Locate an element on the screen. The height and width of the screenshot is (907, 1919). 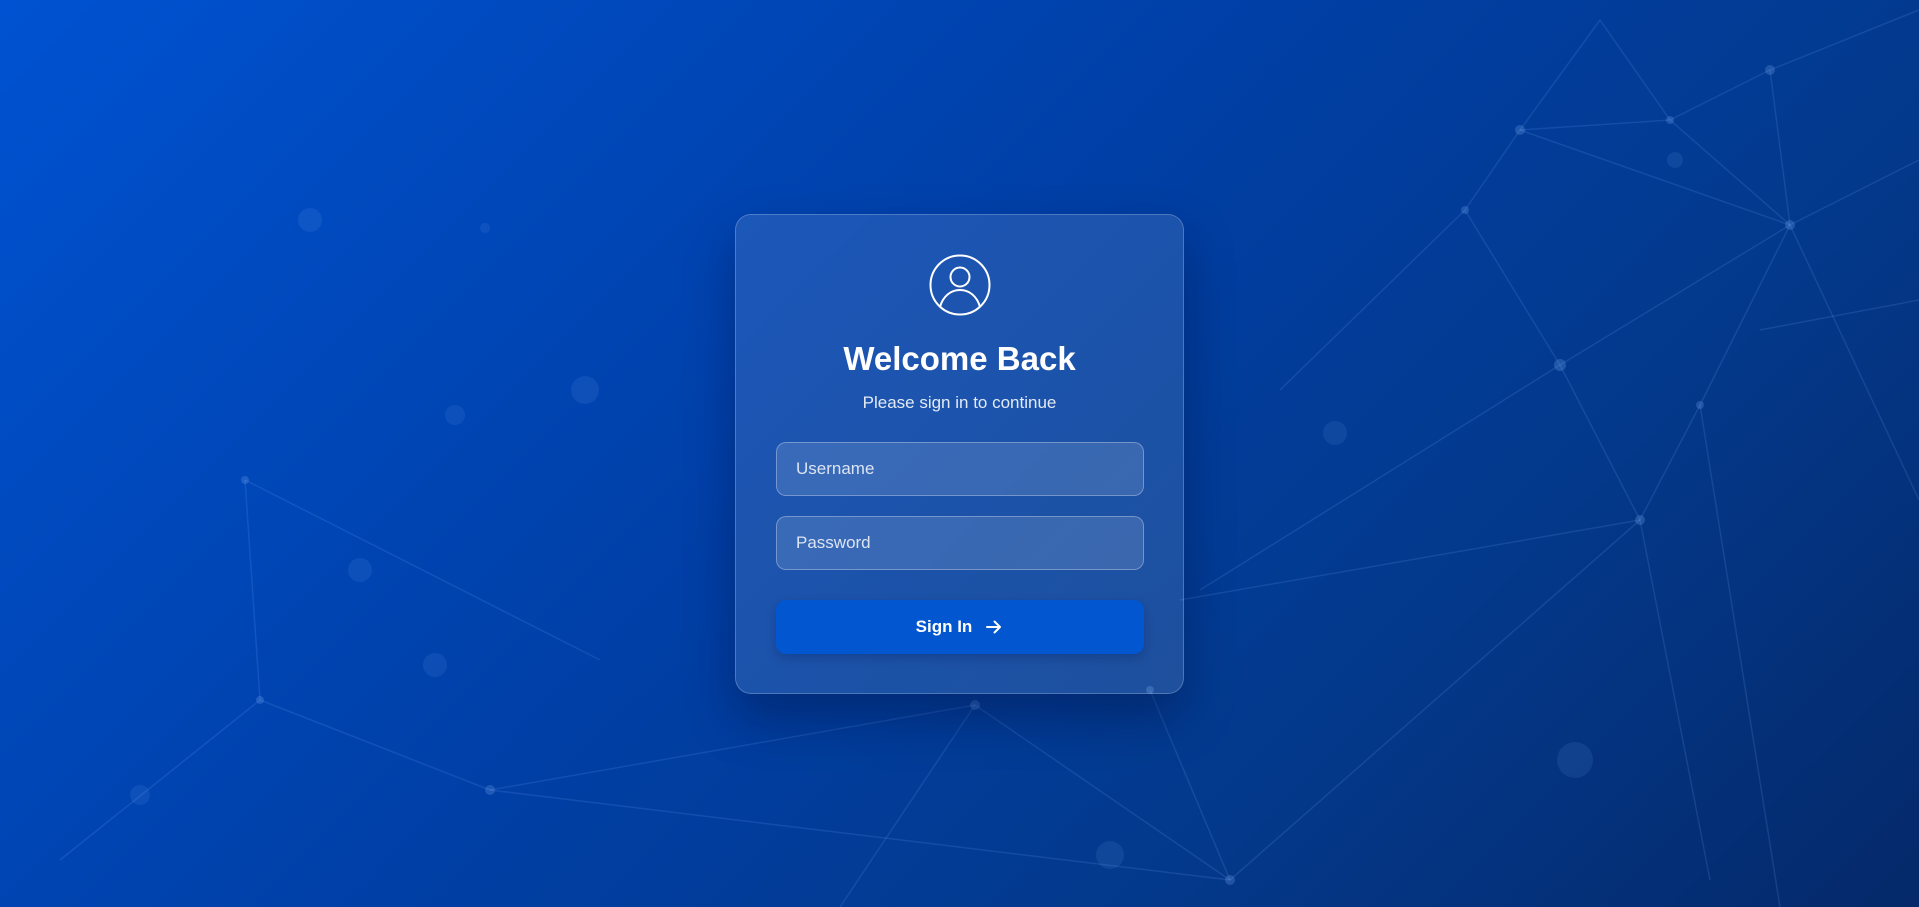
sign-in-button: Sign In is located at coordinates (960, 627).